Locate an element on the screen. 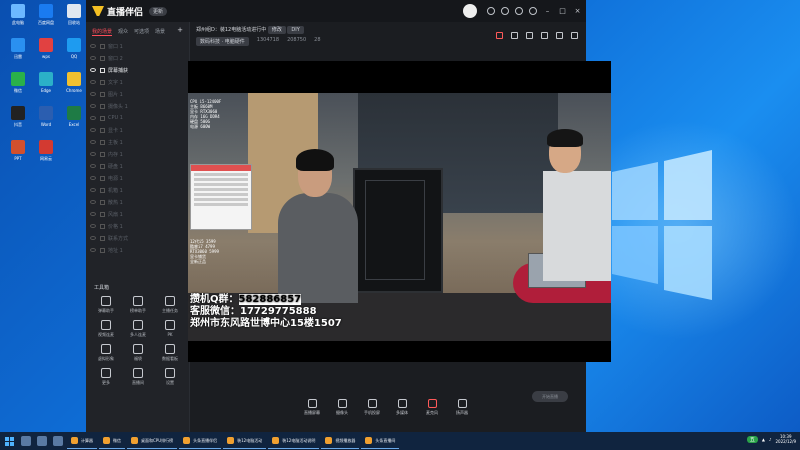 The image size is (800, 450). desktop-icon: PPT is located at coordinates (18, 156).